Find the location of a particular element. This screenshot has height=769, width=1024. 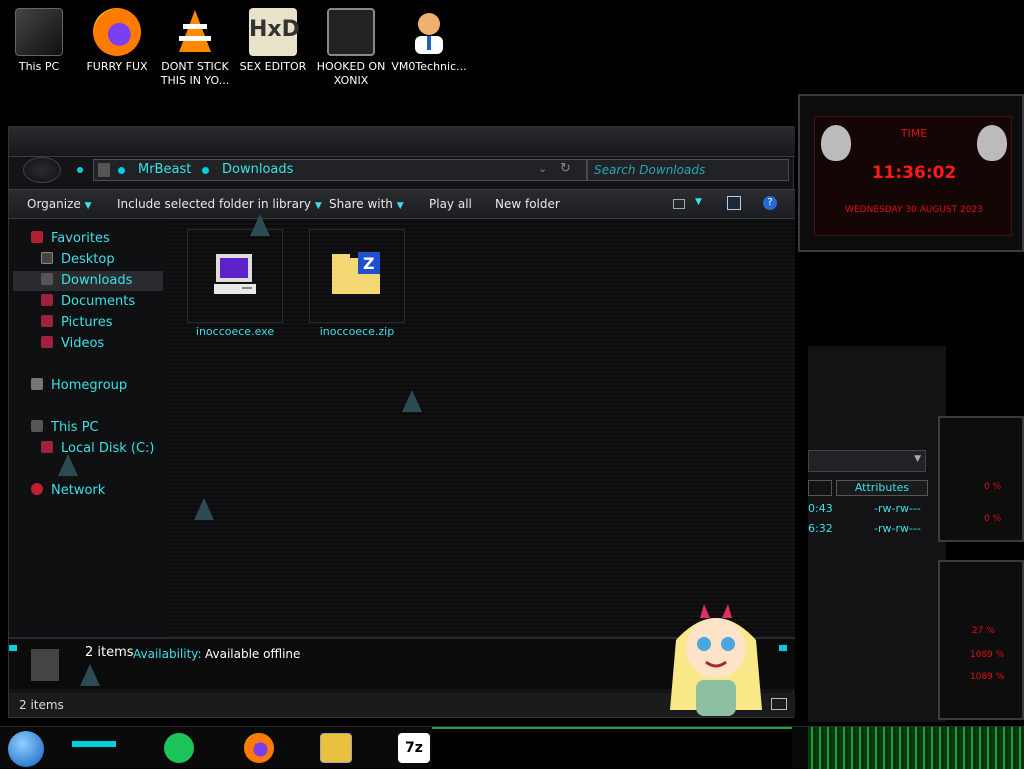

desktop-icon-xonix: HOOKED ON XONIX is located at coordinates (351, 48).